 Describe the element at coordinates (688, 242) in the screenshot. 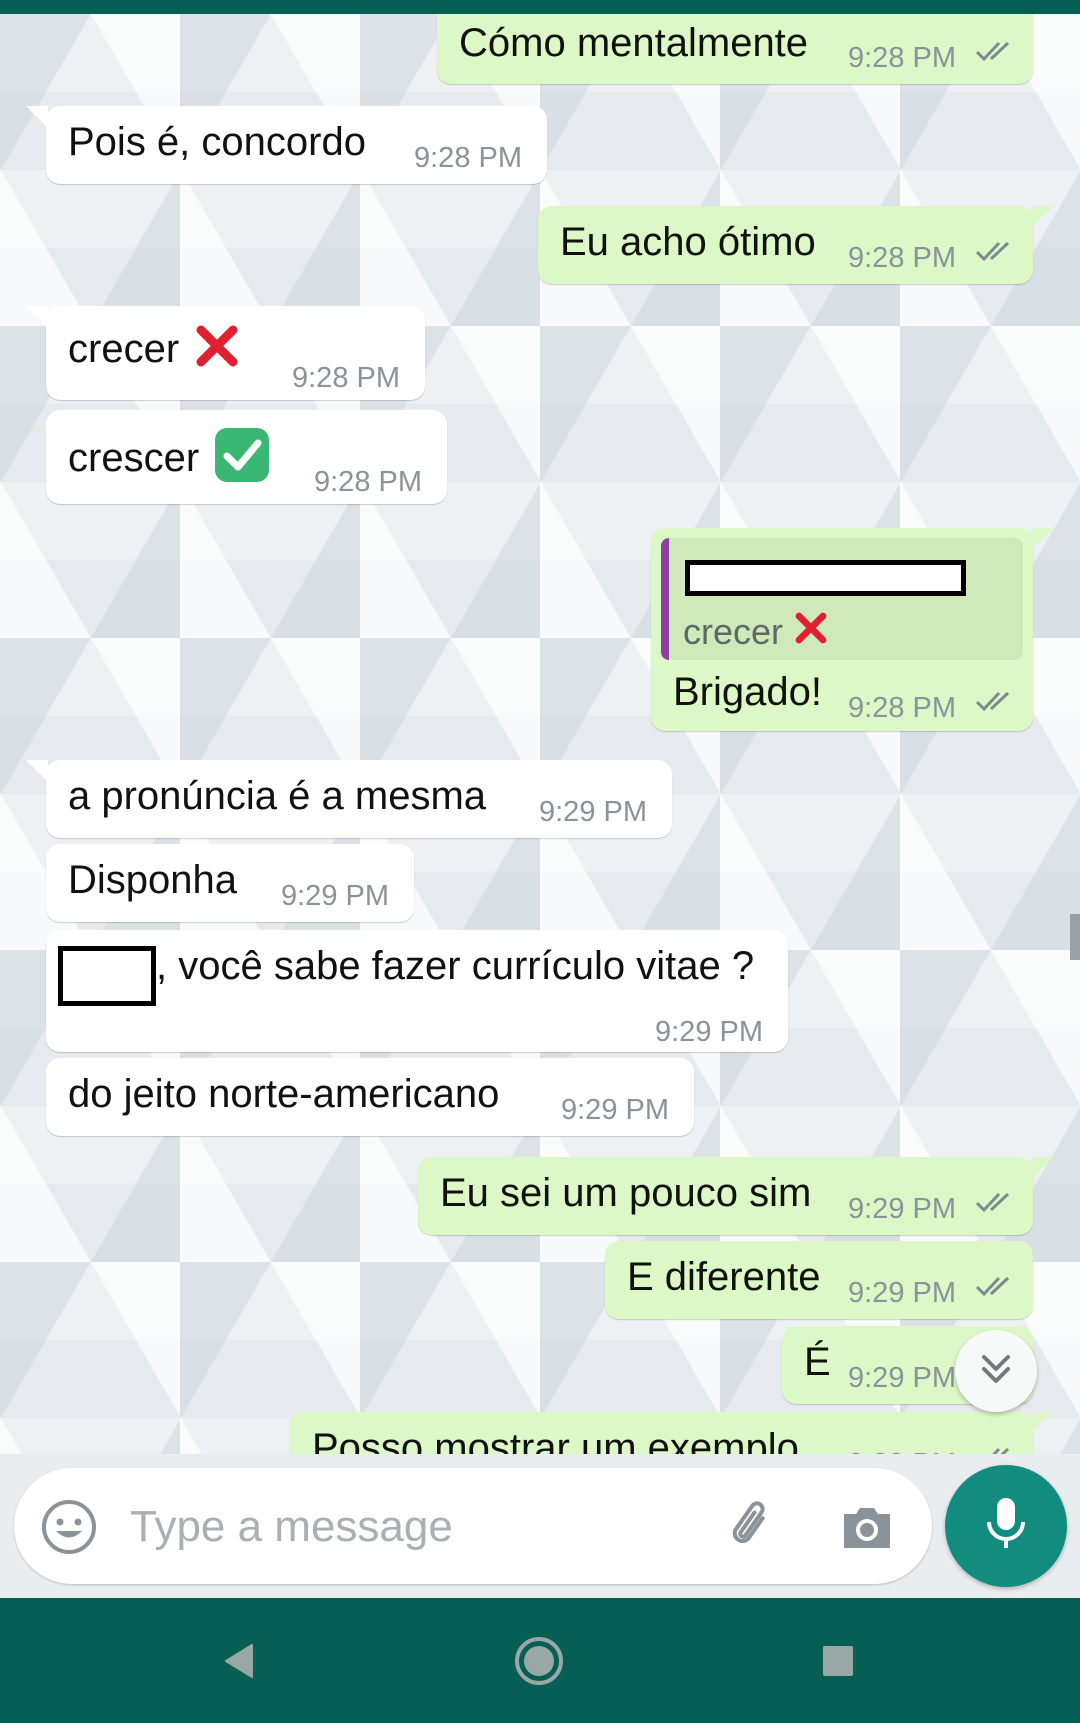

I see `message-text: Eu acho ótimo` at that location.